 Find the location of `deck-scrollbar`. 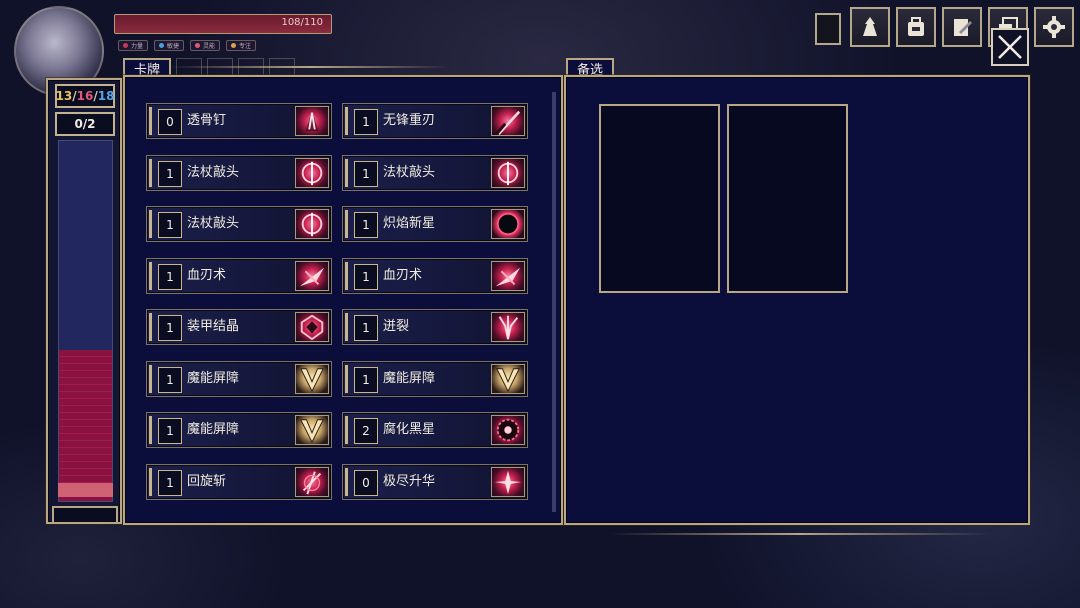

deck-scrollbar is located at coordinates (554, 302).